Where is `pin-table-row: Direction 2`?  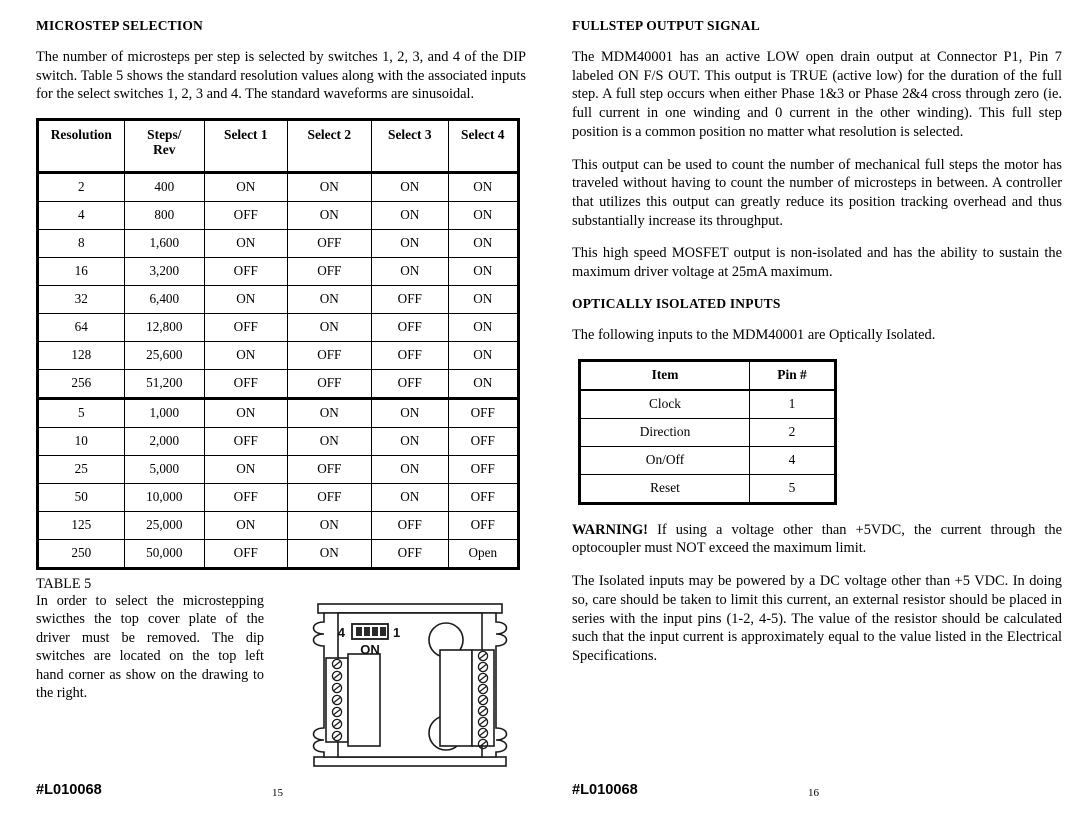 pin-table-row: Direction 2 is located at coordinates (707, 432).